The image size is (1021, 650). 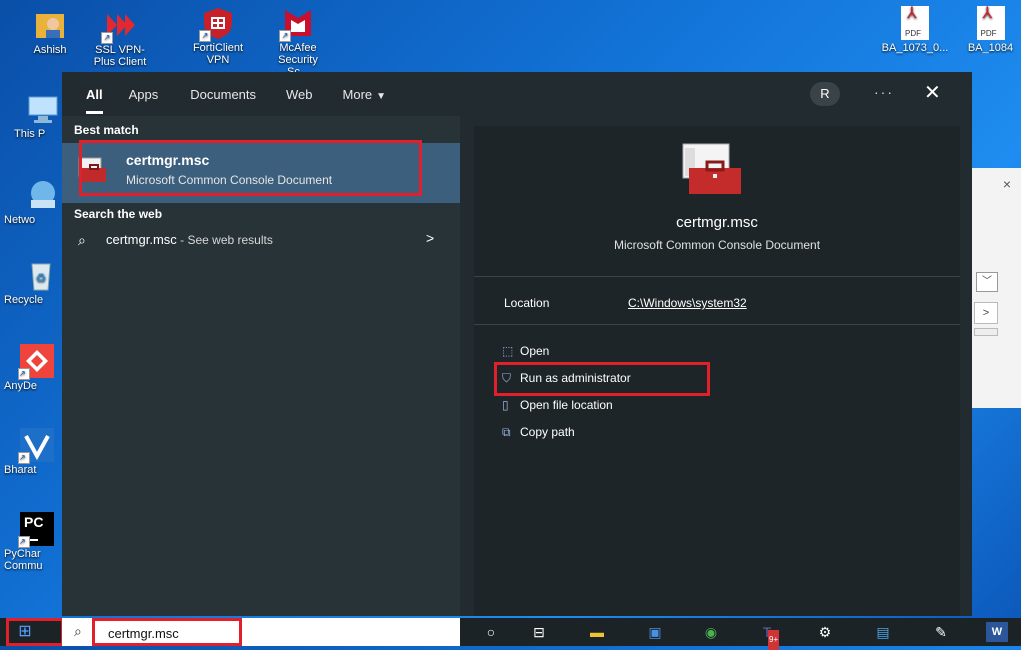 I want to click on file-explorer-icon: ▬, so click(x=597, y=632).